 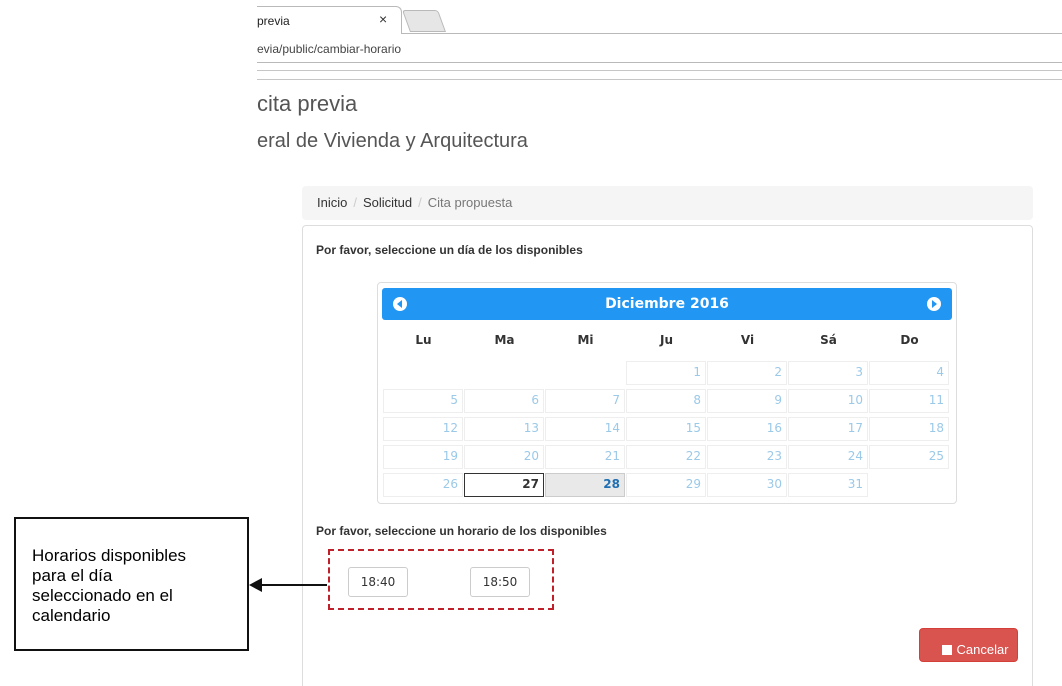 What do you see at coordinates (909, 457) in the screenshot?
I see `calendar-day: 25` at bounding box center [909, 457].